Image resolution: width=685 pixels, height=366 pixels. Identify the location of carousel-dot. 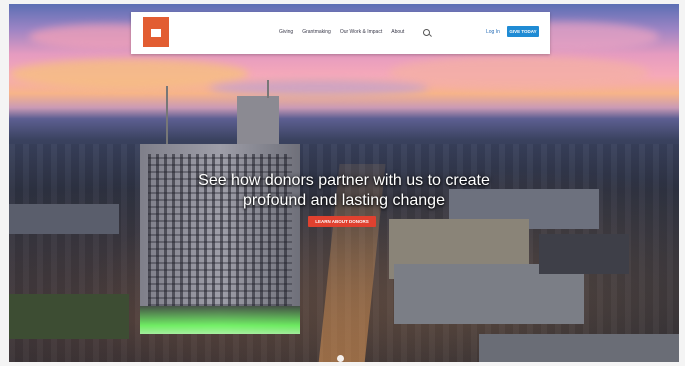
(340, 358).